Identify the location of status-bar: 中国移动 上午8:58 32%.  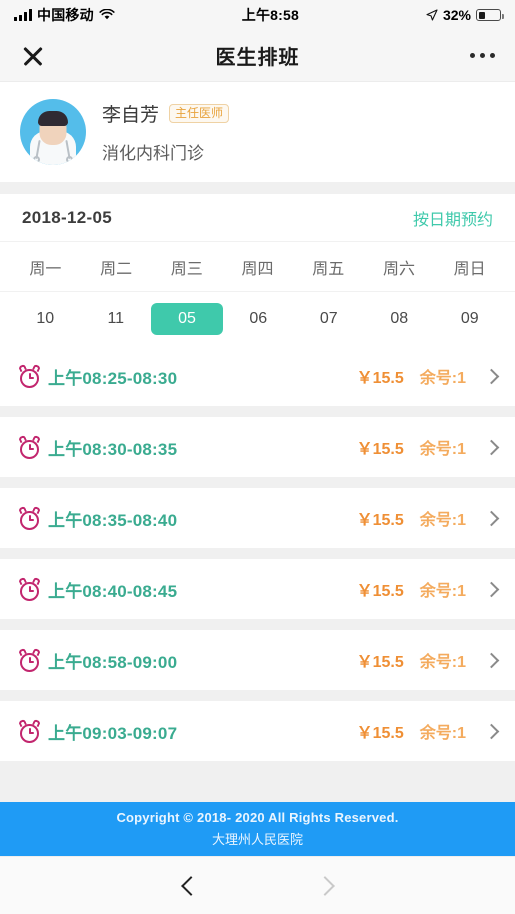
(257, 15).